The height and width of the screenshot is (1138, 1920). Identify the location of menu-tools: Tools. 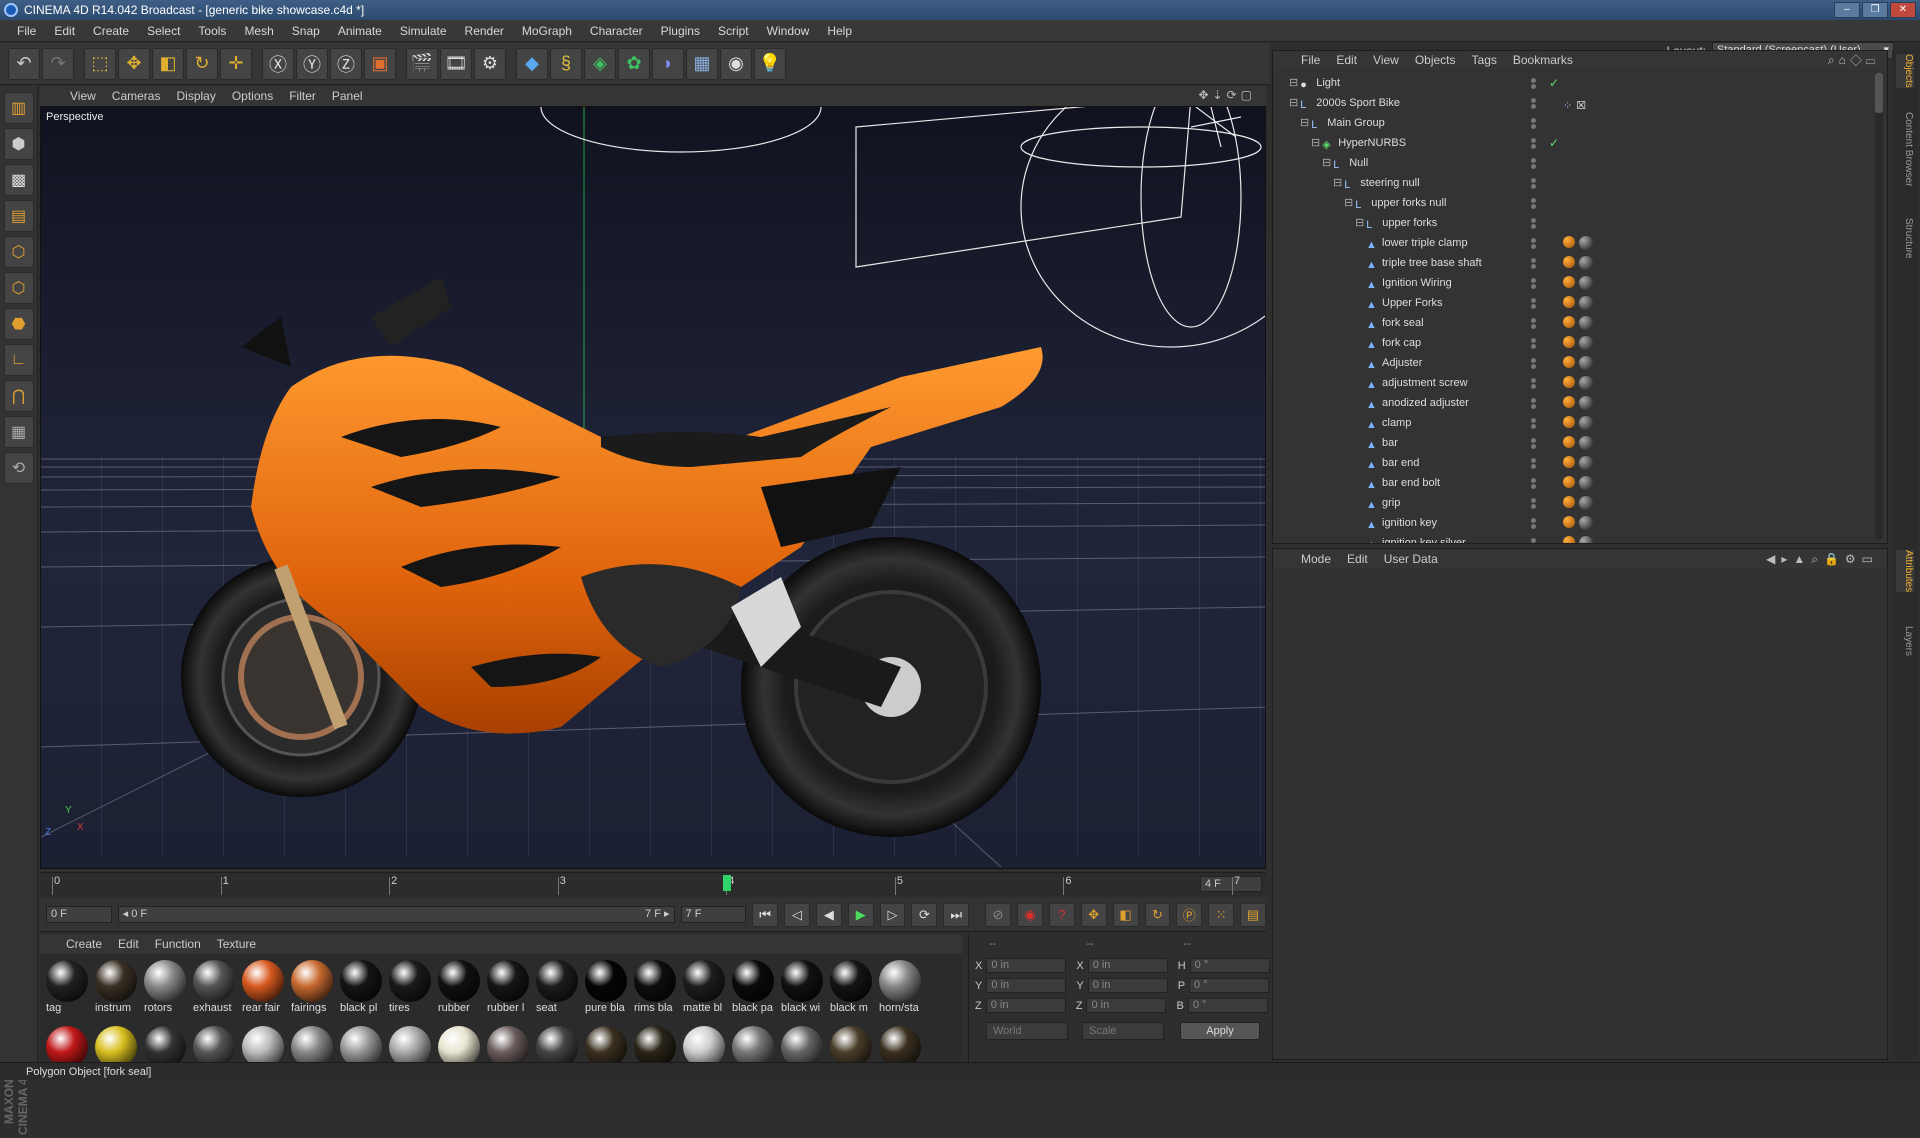
(212, 31).